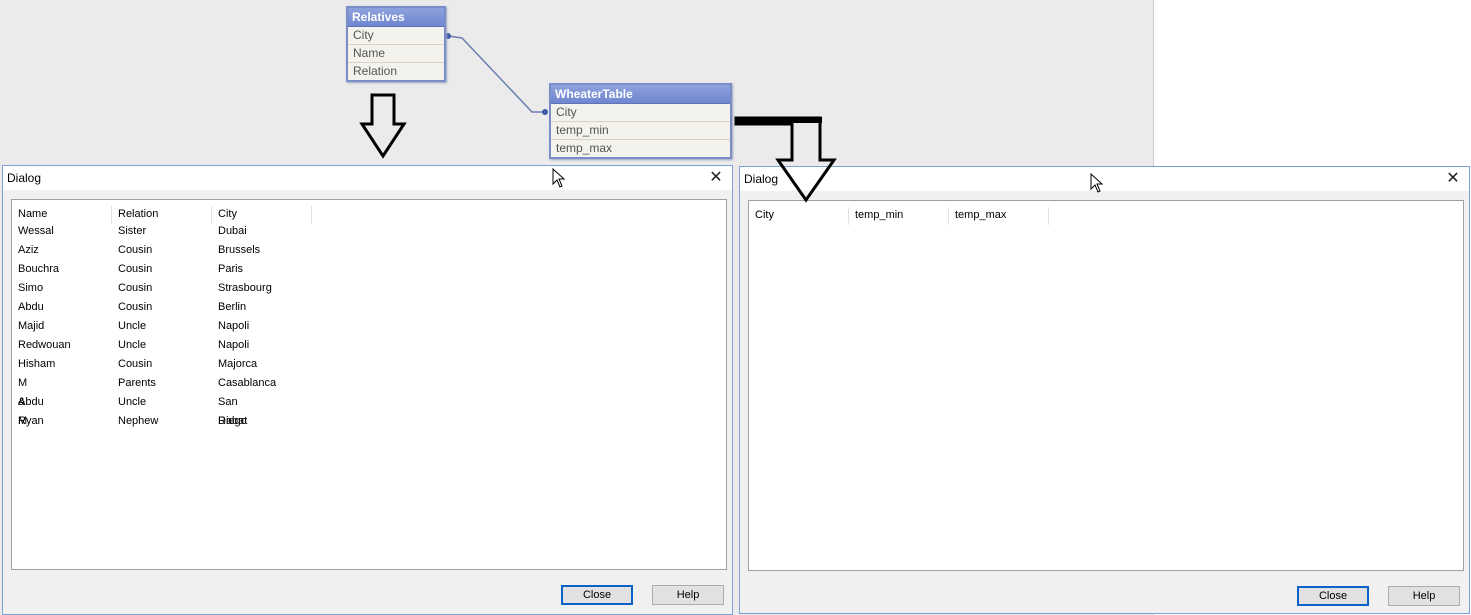 This screenshot has height=615, width=1471. Describe the element at coordinates (799, 216) in the screenshot. I see `column-header-city: City` at that location.